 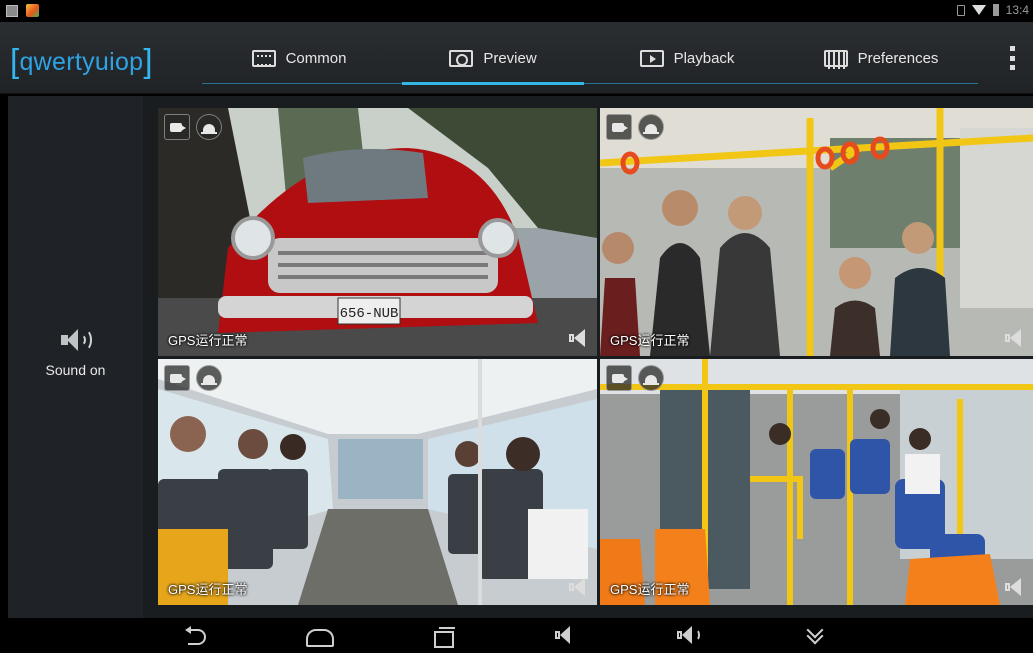 What do you see at coordinates (1017, 10) in the screenshot?
I see `status-time: 13:4` at bounding box center [1017, 10].